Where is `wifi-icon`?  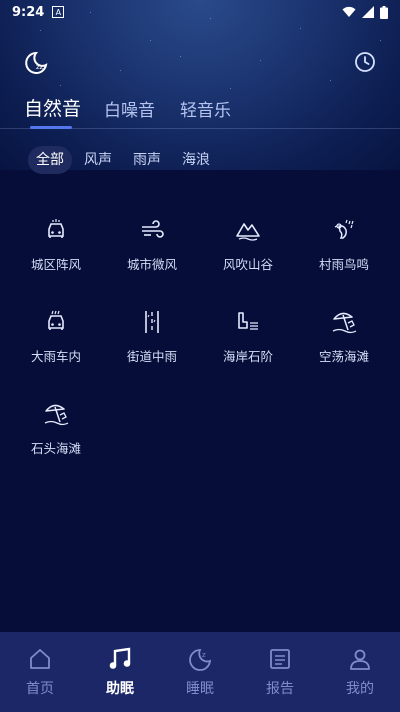 wifi-icon is located at coordinates (349, 11).